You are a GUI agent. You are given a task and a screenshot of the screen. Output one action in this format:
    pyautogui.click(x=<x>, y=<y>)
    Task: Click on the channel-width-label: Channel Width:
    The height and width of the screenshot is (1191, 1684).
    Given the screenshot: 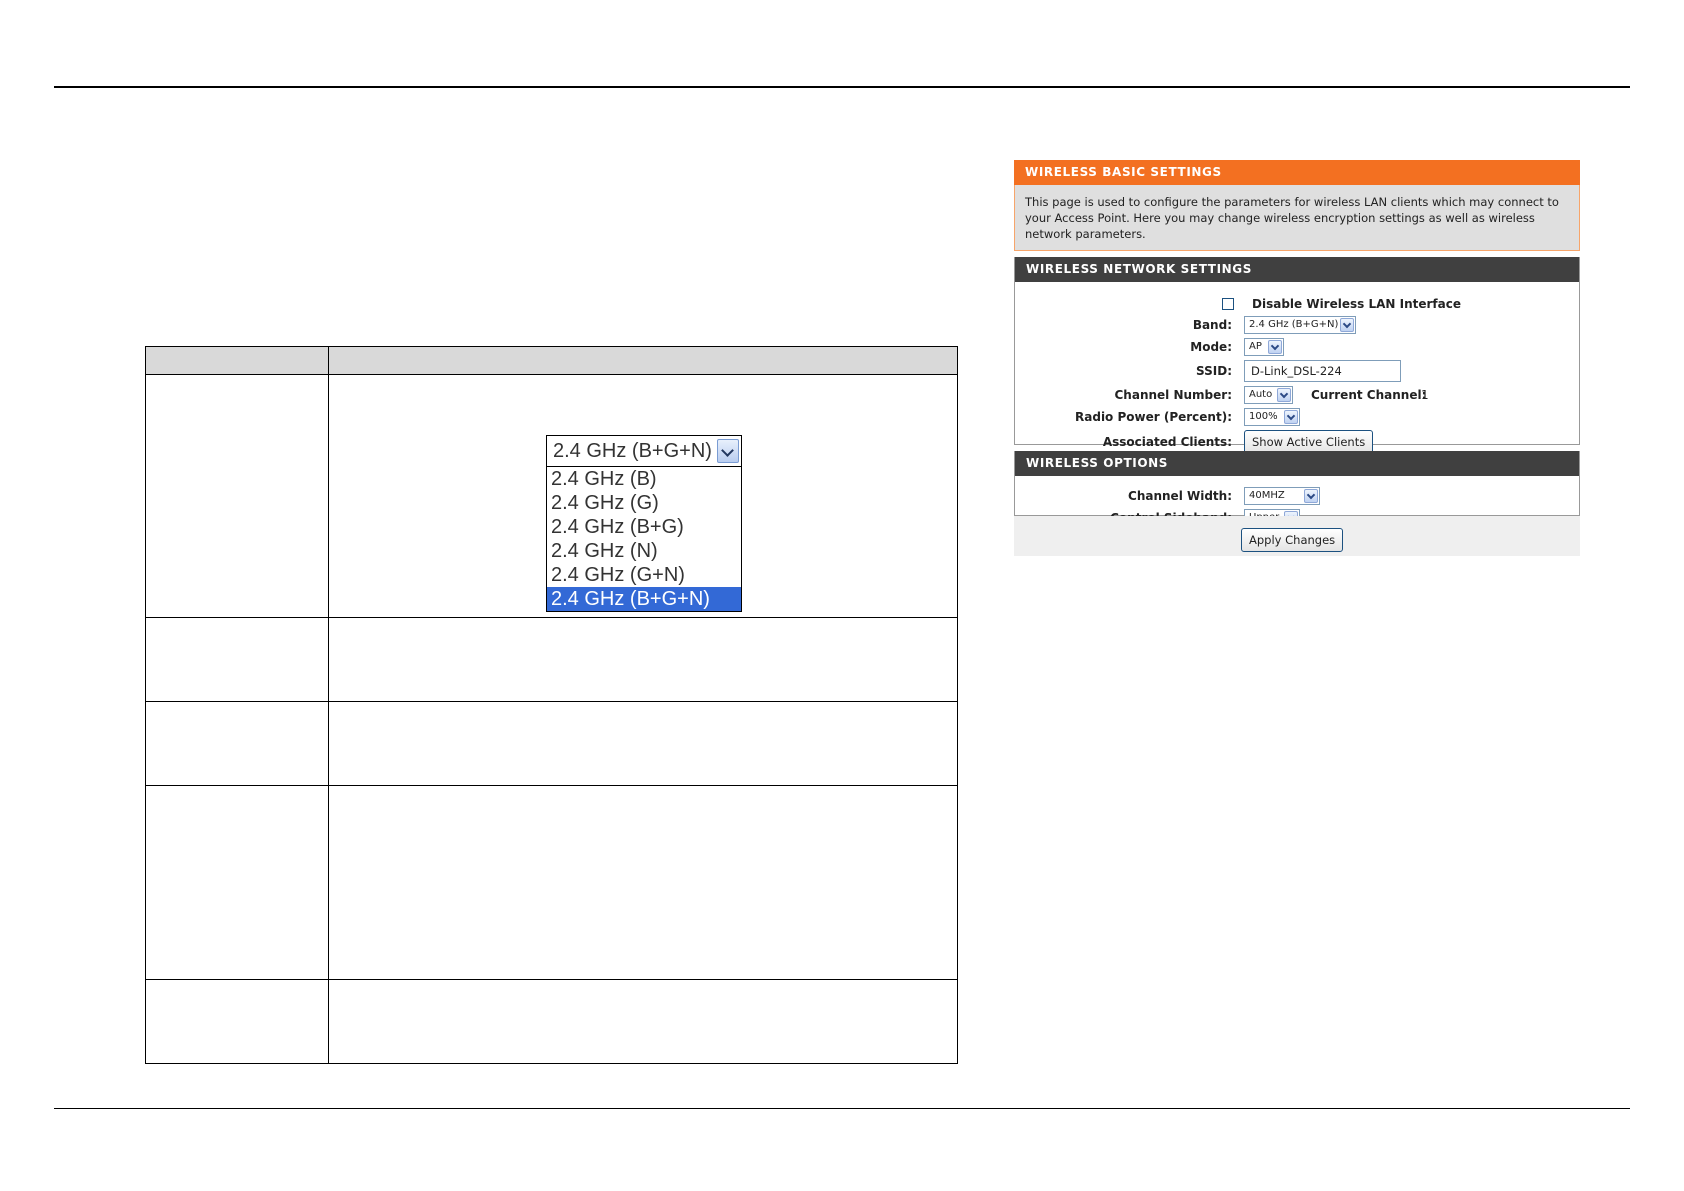 What is the action you would take?
    pyautogui.click(x=1180, y=496)
    